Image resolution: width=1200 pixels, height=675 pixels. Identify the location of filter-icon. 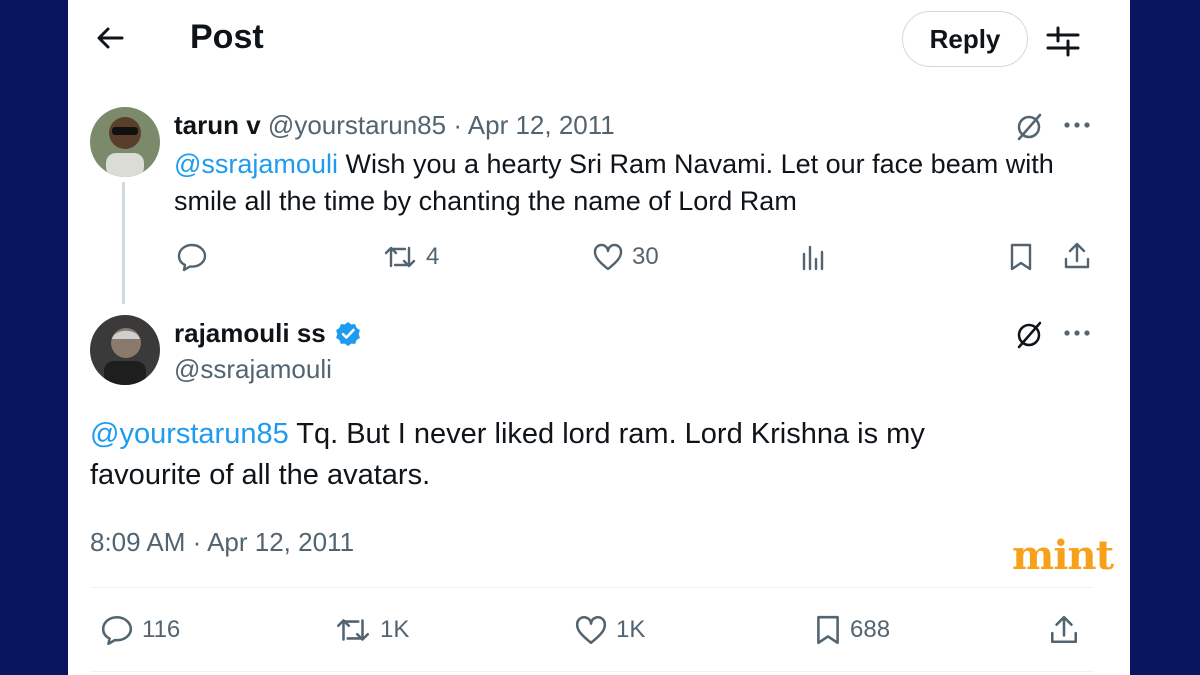
(1063, 41).